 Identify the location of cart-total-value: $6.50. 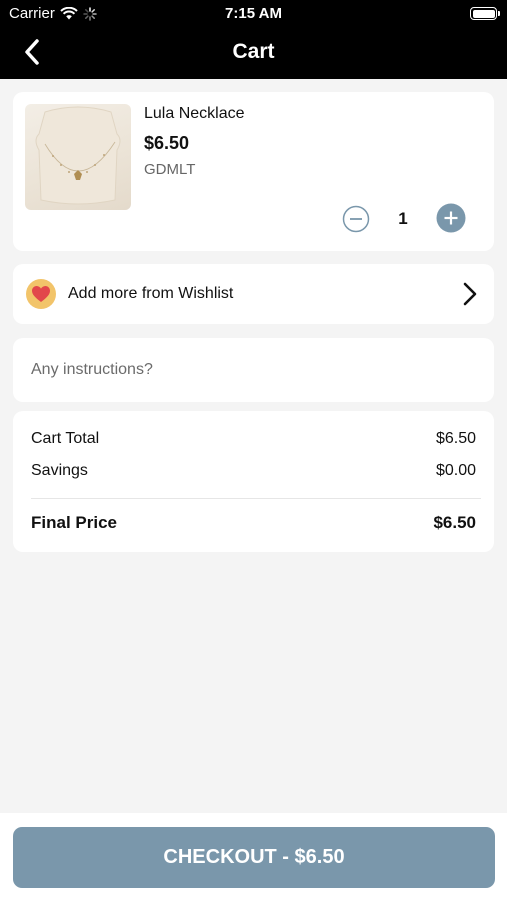
(455, 438).